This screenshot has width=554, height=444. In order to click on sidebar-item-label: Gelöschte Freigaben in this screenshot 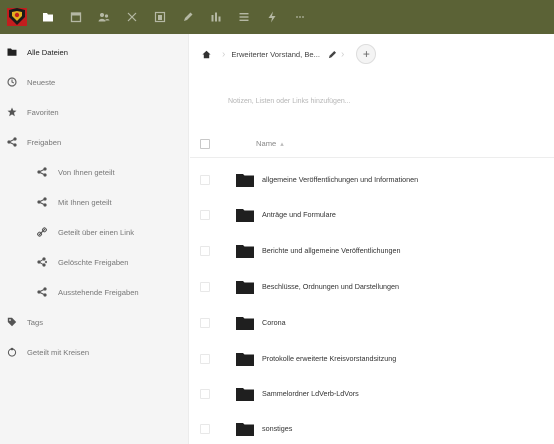, I will do `click(93, 262)`.